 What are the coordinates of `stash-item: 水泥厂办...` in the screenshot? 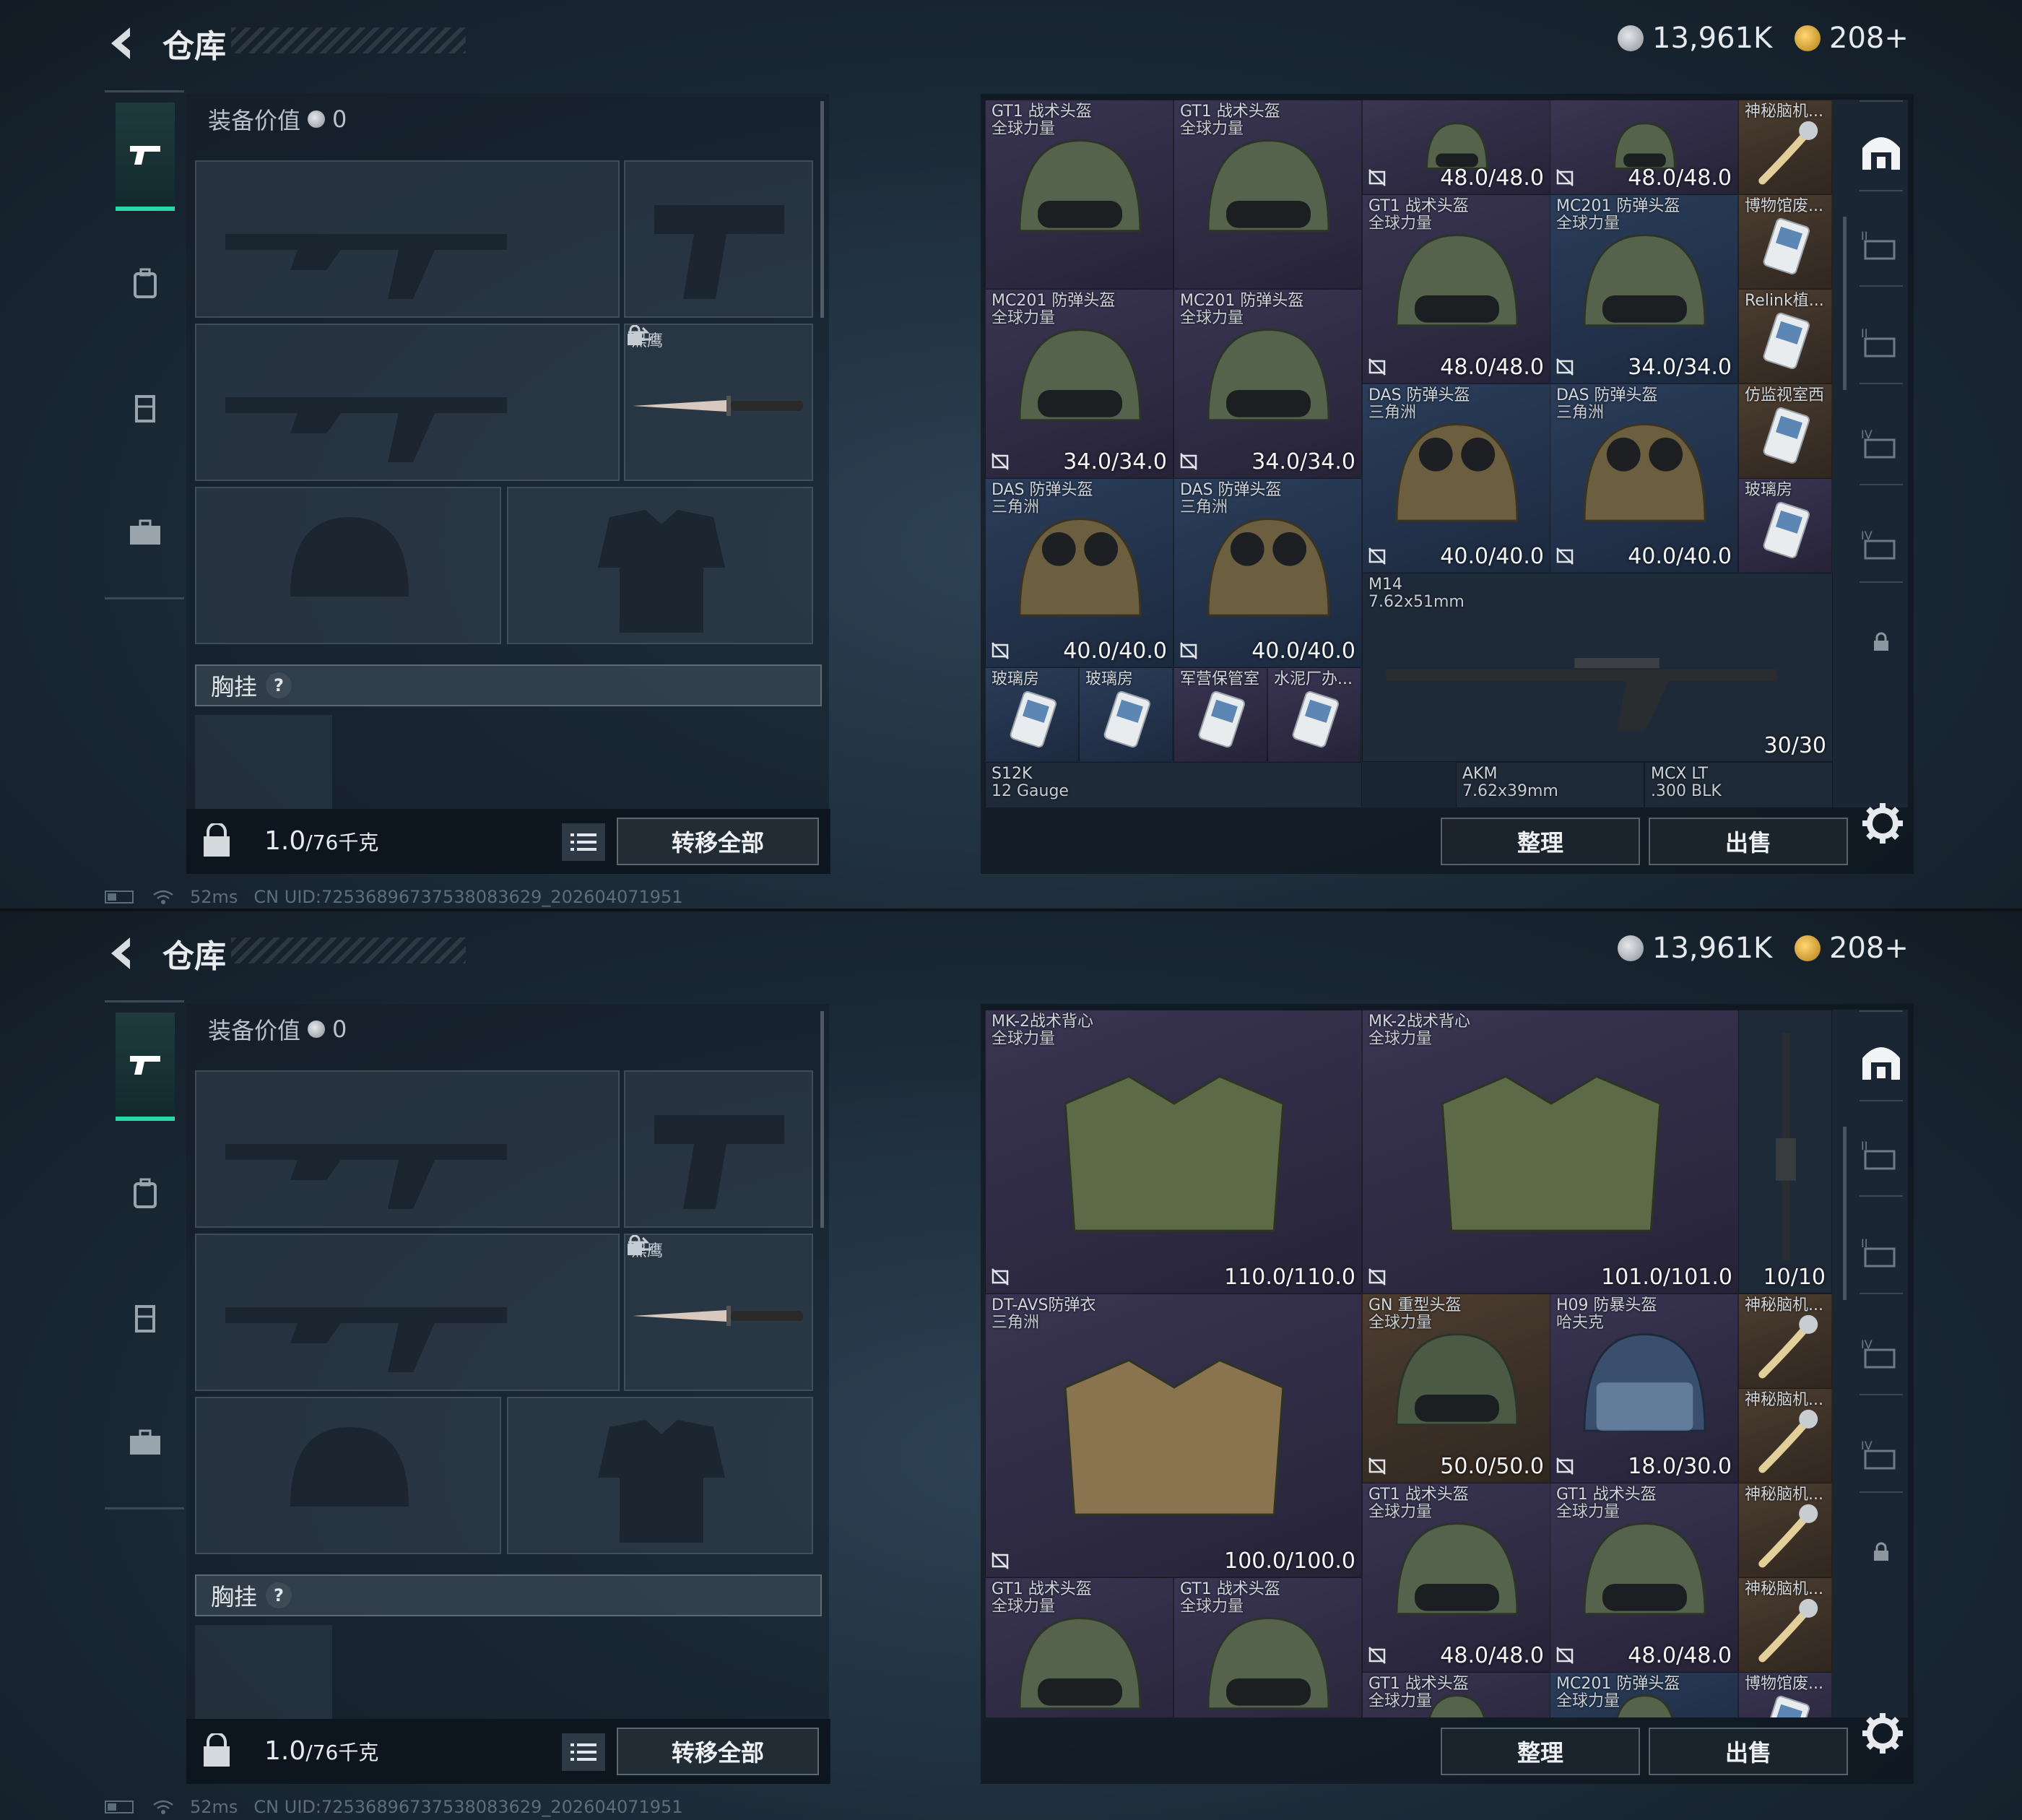 It's located at (1314, 714).